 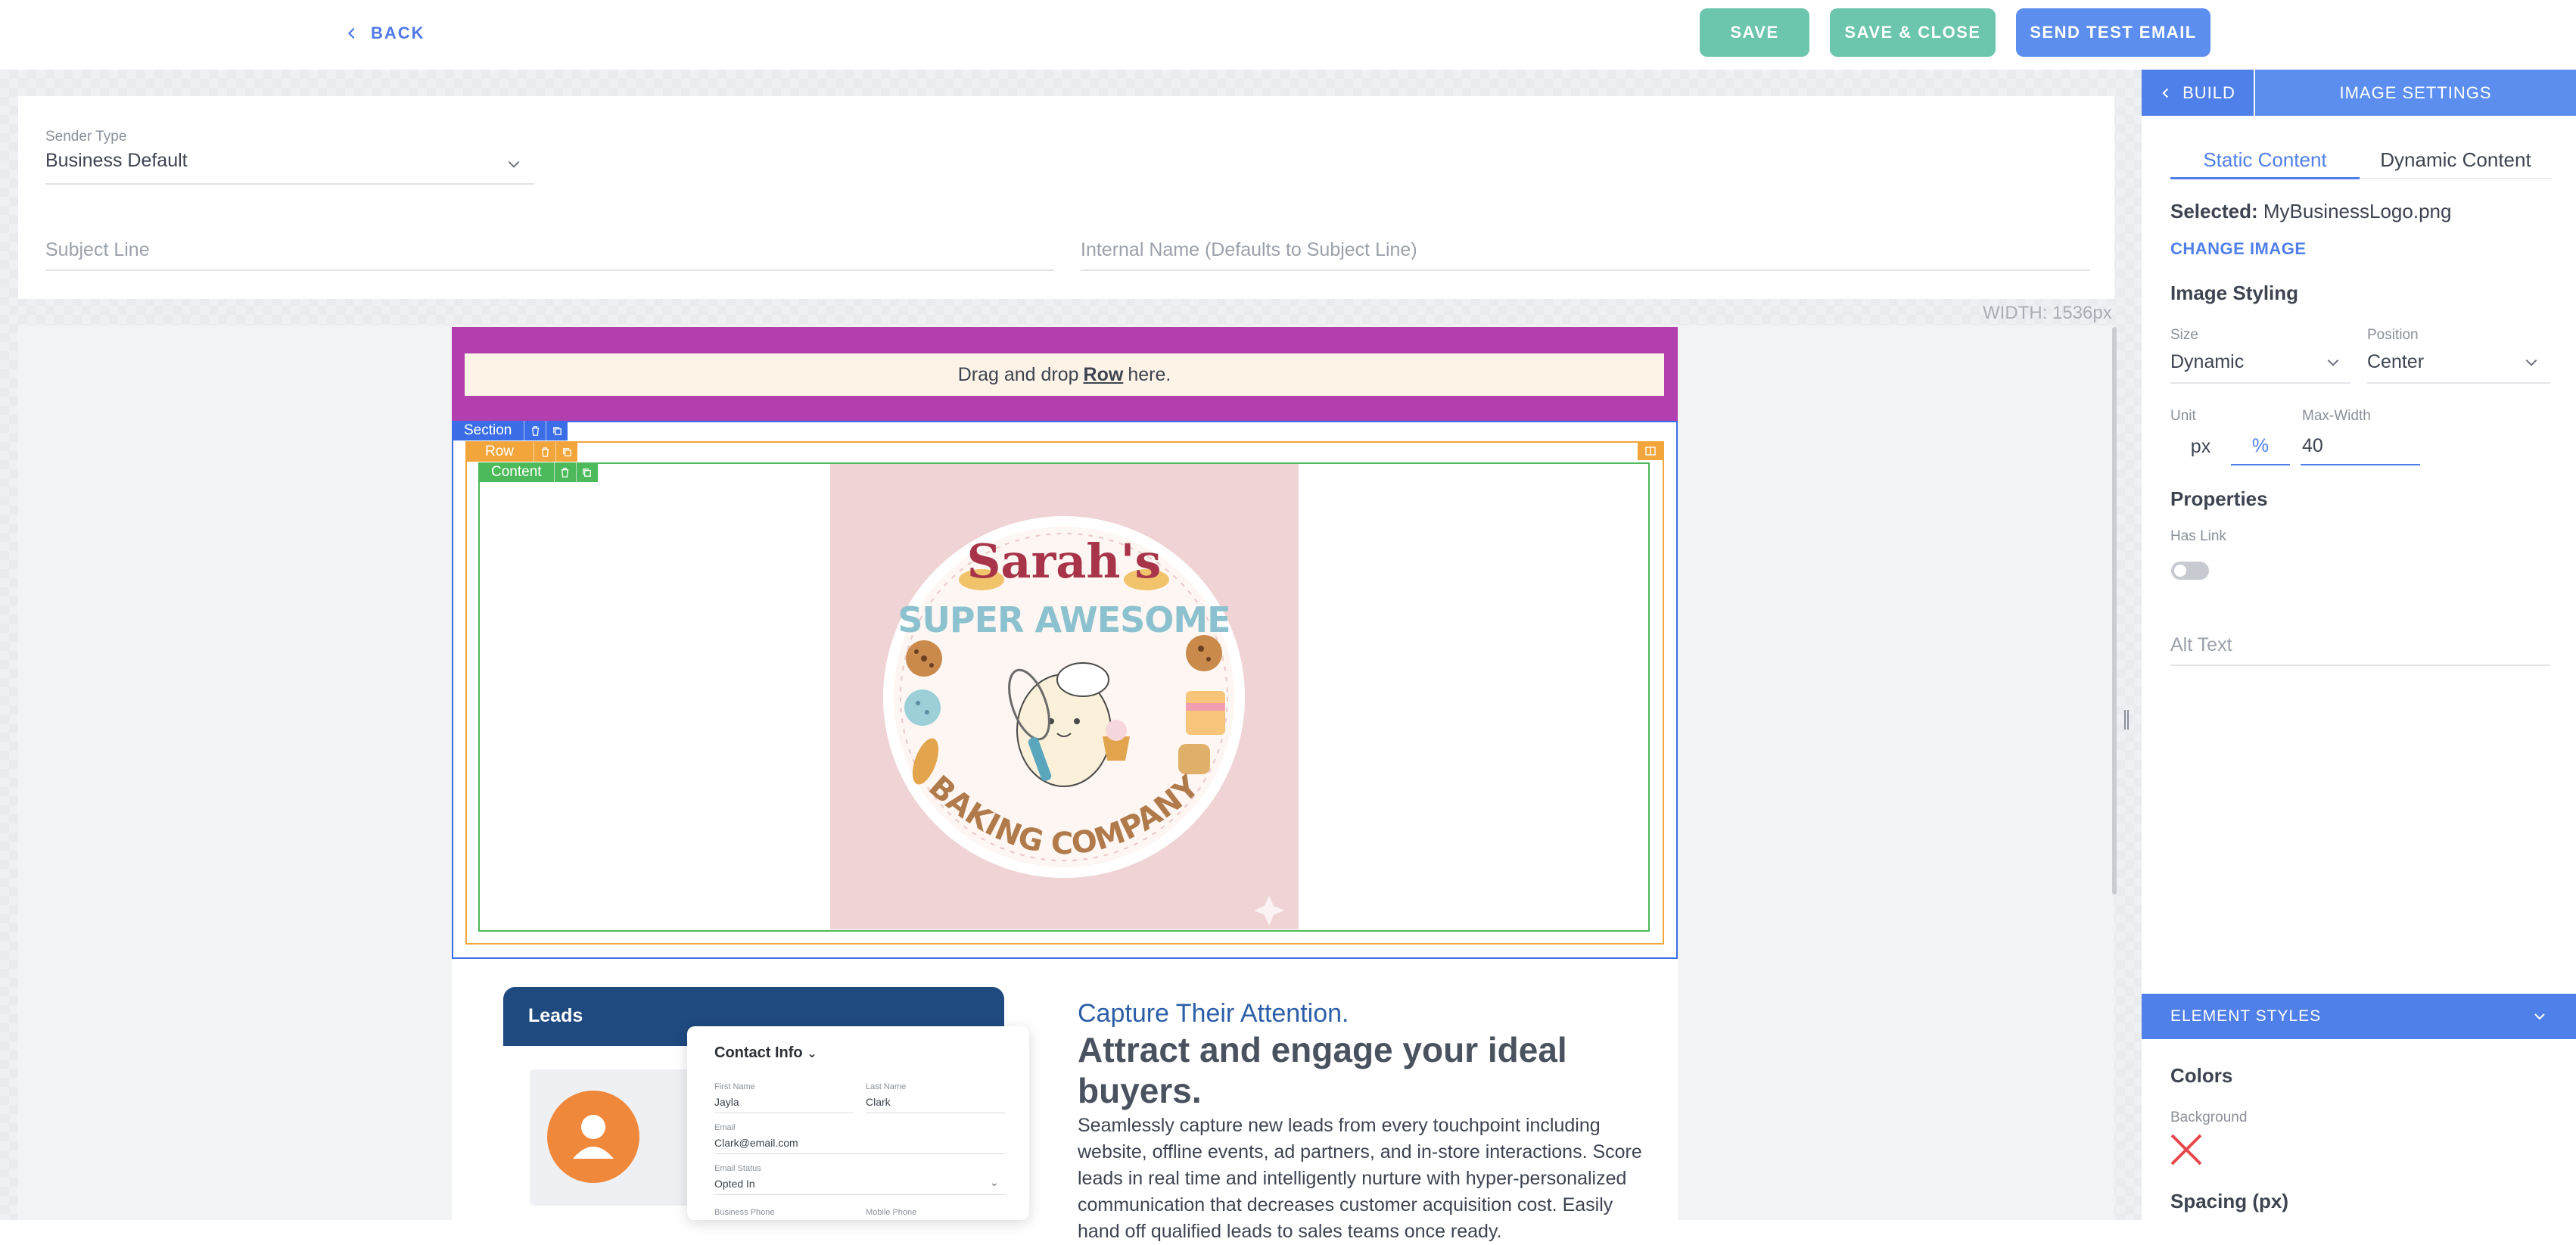 I want to click on logo-image: Sarah's SUPER AWESOME BAKING COMPANY, so click(x=1064, y=696).